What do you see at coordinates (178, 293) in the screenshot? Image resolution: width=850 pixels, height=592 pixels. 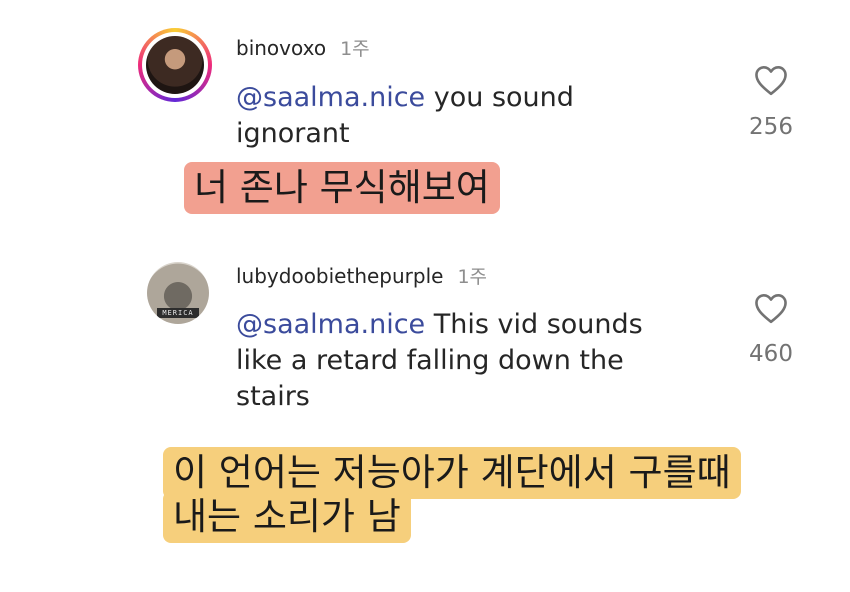 I see `avatar: MERICA` at bounding box center [178, 293].